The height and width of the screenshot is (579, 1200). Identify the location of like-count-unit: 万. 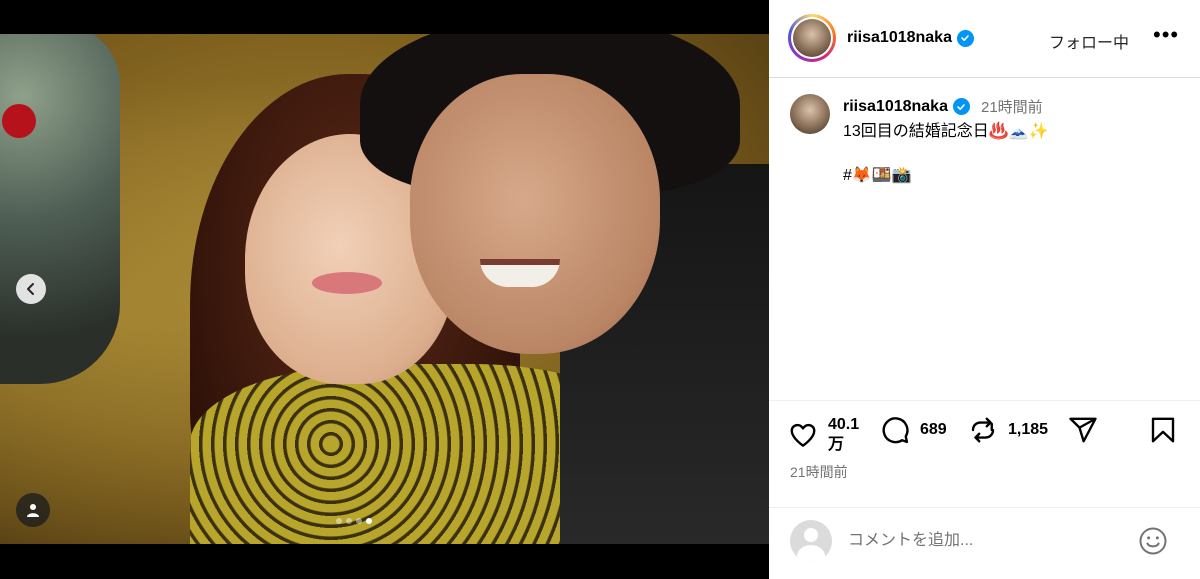
(836, 444).